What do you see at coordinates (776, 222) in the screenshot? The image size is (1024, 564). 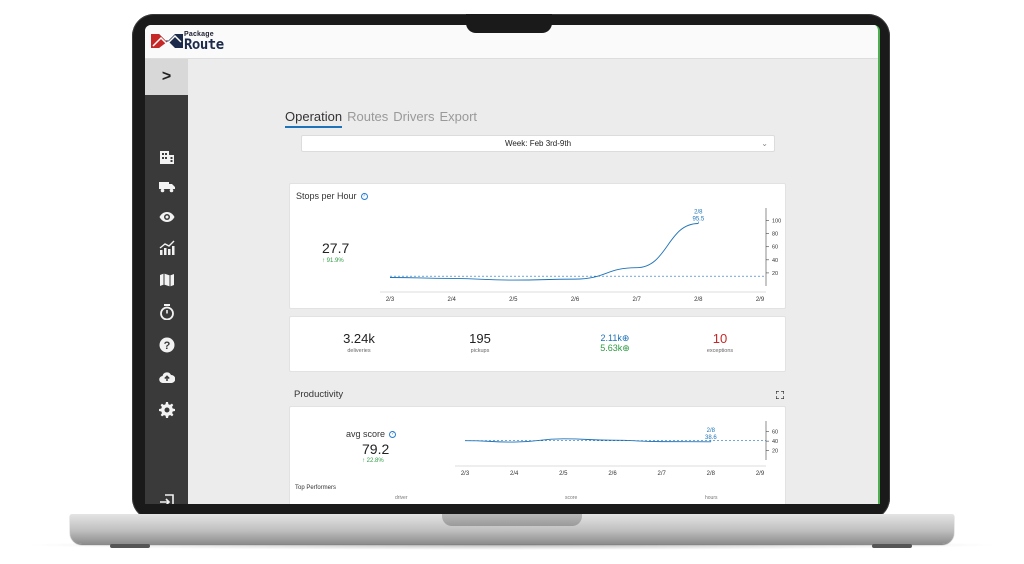 I see `y-tick-label: 100` at bounding box center [776, 222].